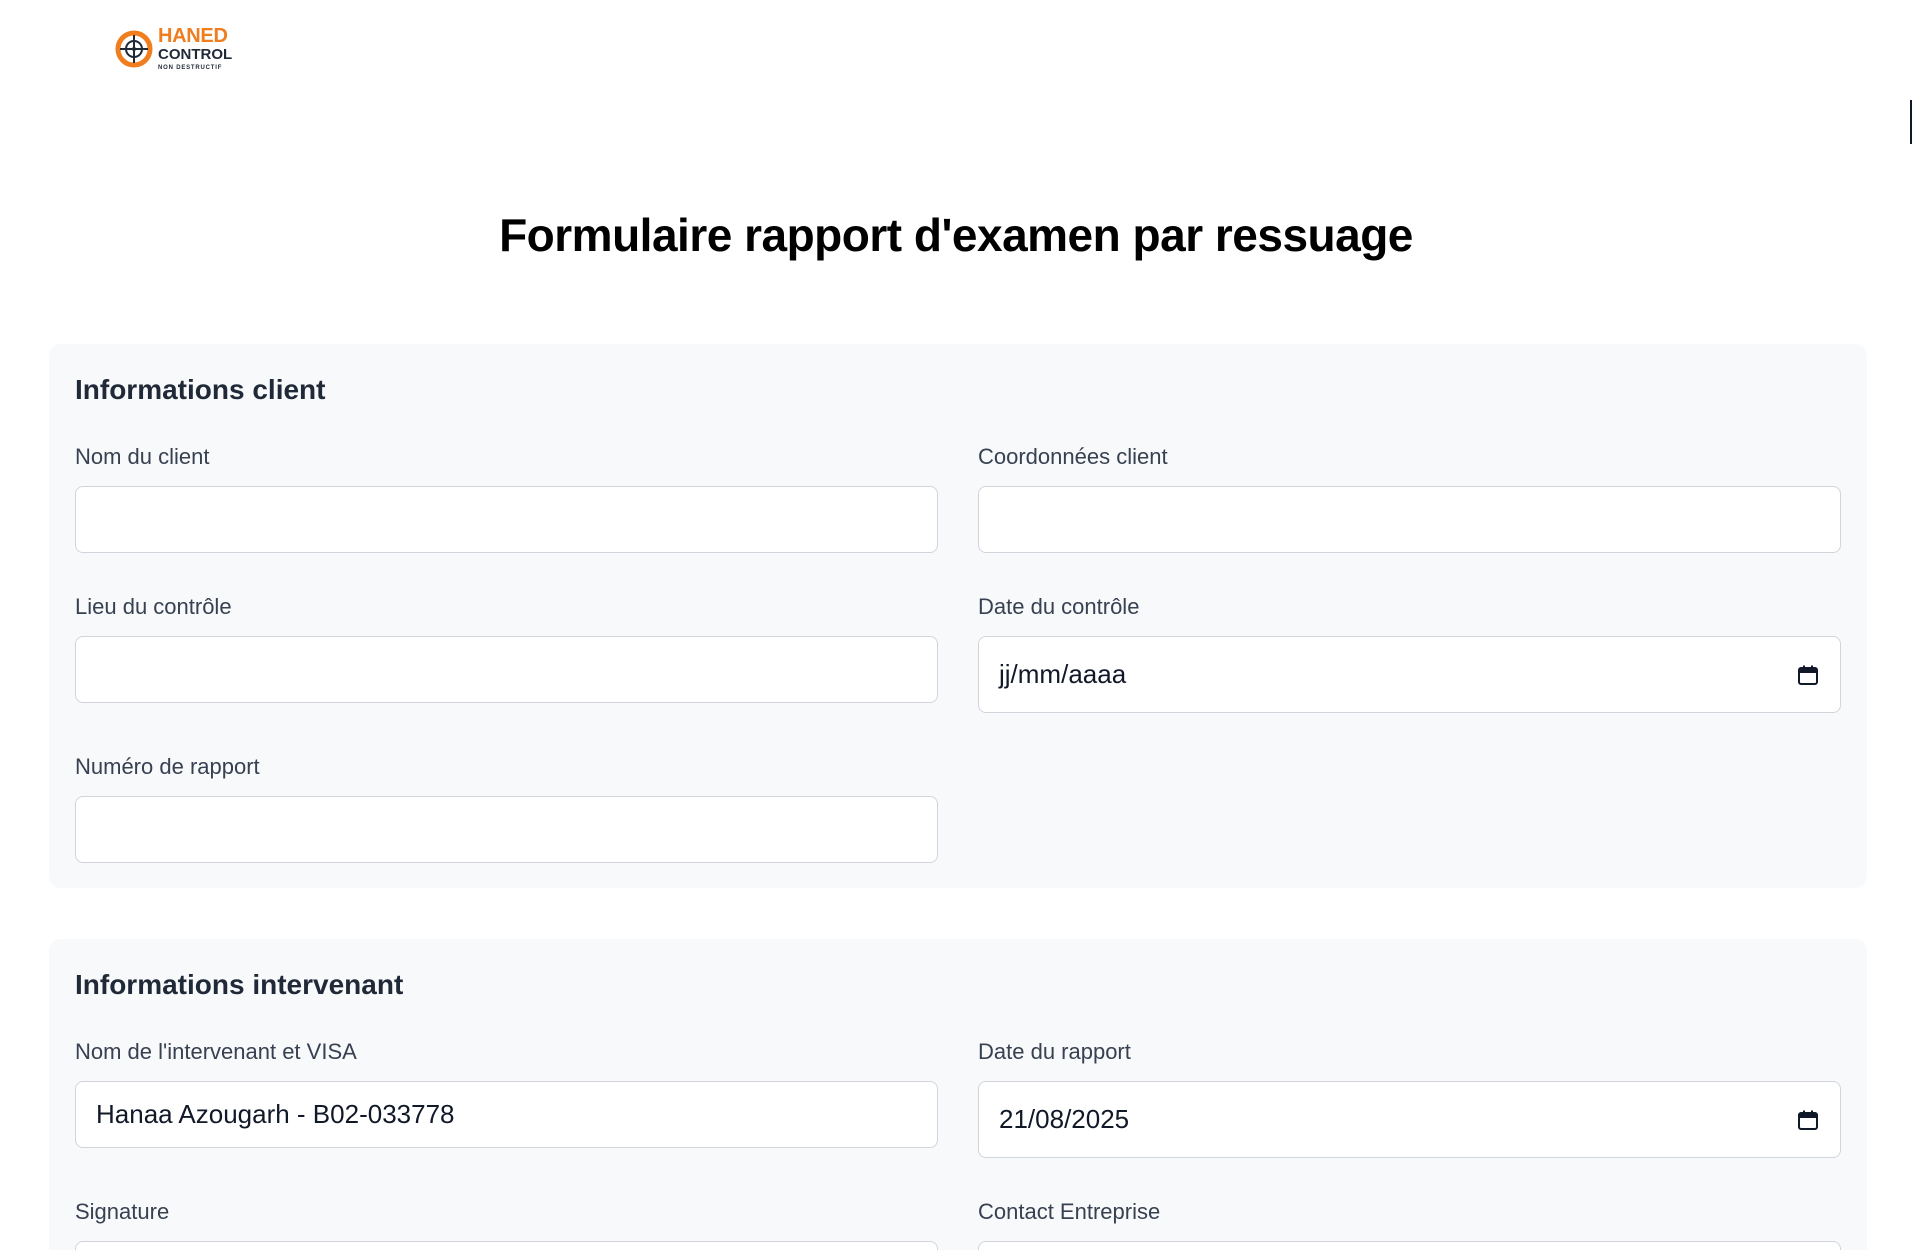 The image size is (1912, 1250). Describe the element at coordinates (193, 36) in the screenshot. I see `logo-line-haned: HANED` at that location.